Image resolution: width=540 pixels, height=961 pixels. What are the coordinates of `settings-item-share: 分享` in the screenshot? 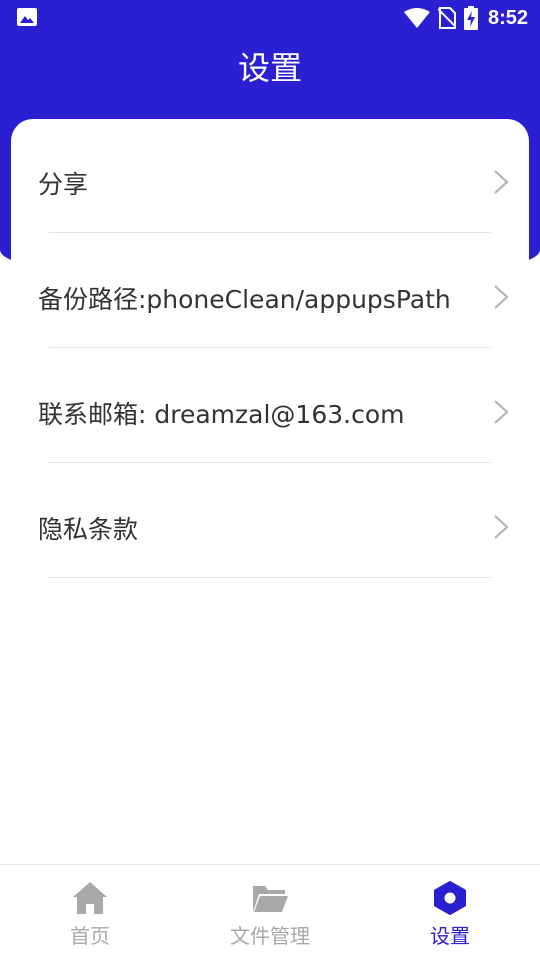 It's located at (270, 182).